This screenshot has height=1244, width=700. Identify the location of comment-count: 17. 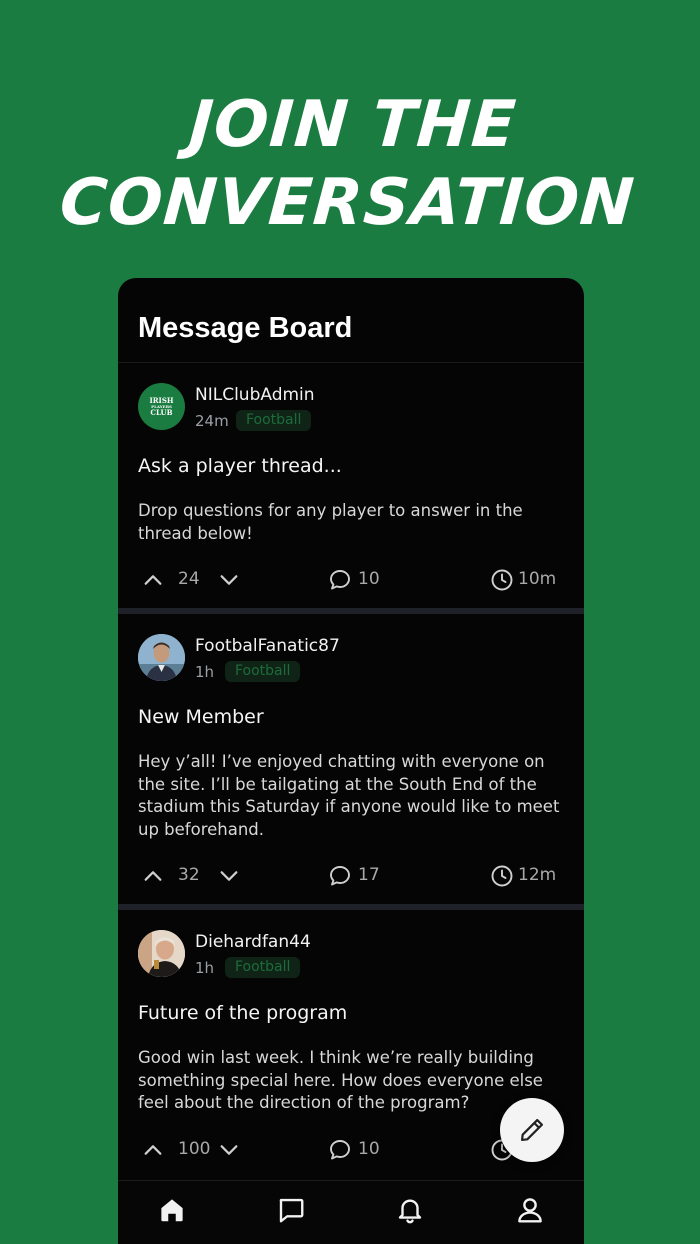
(369, 875).